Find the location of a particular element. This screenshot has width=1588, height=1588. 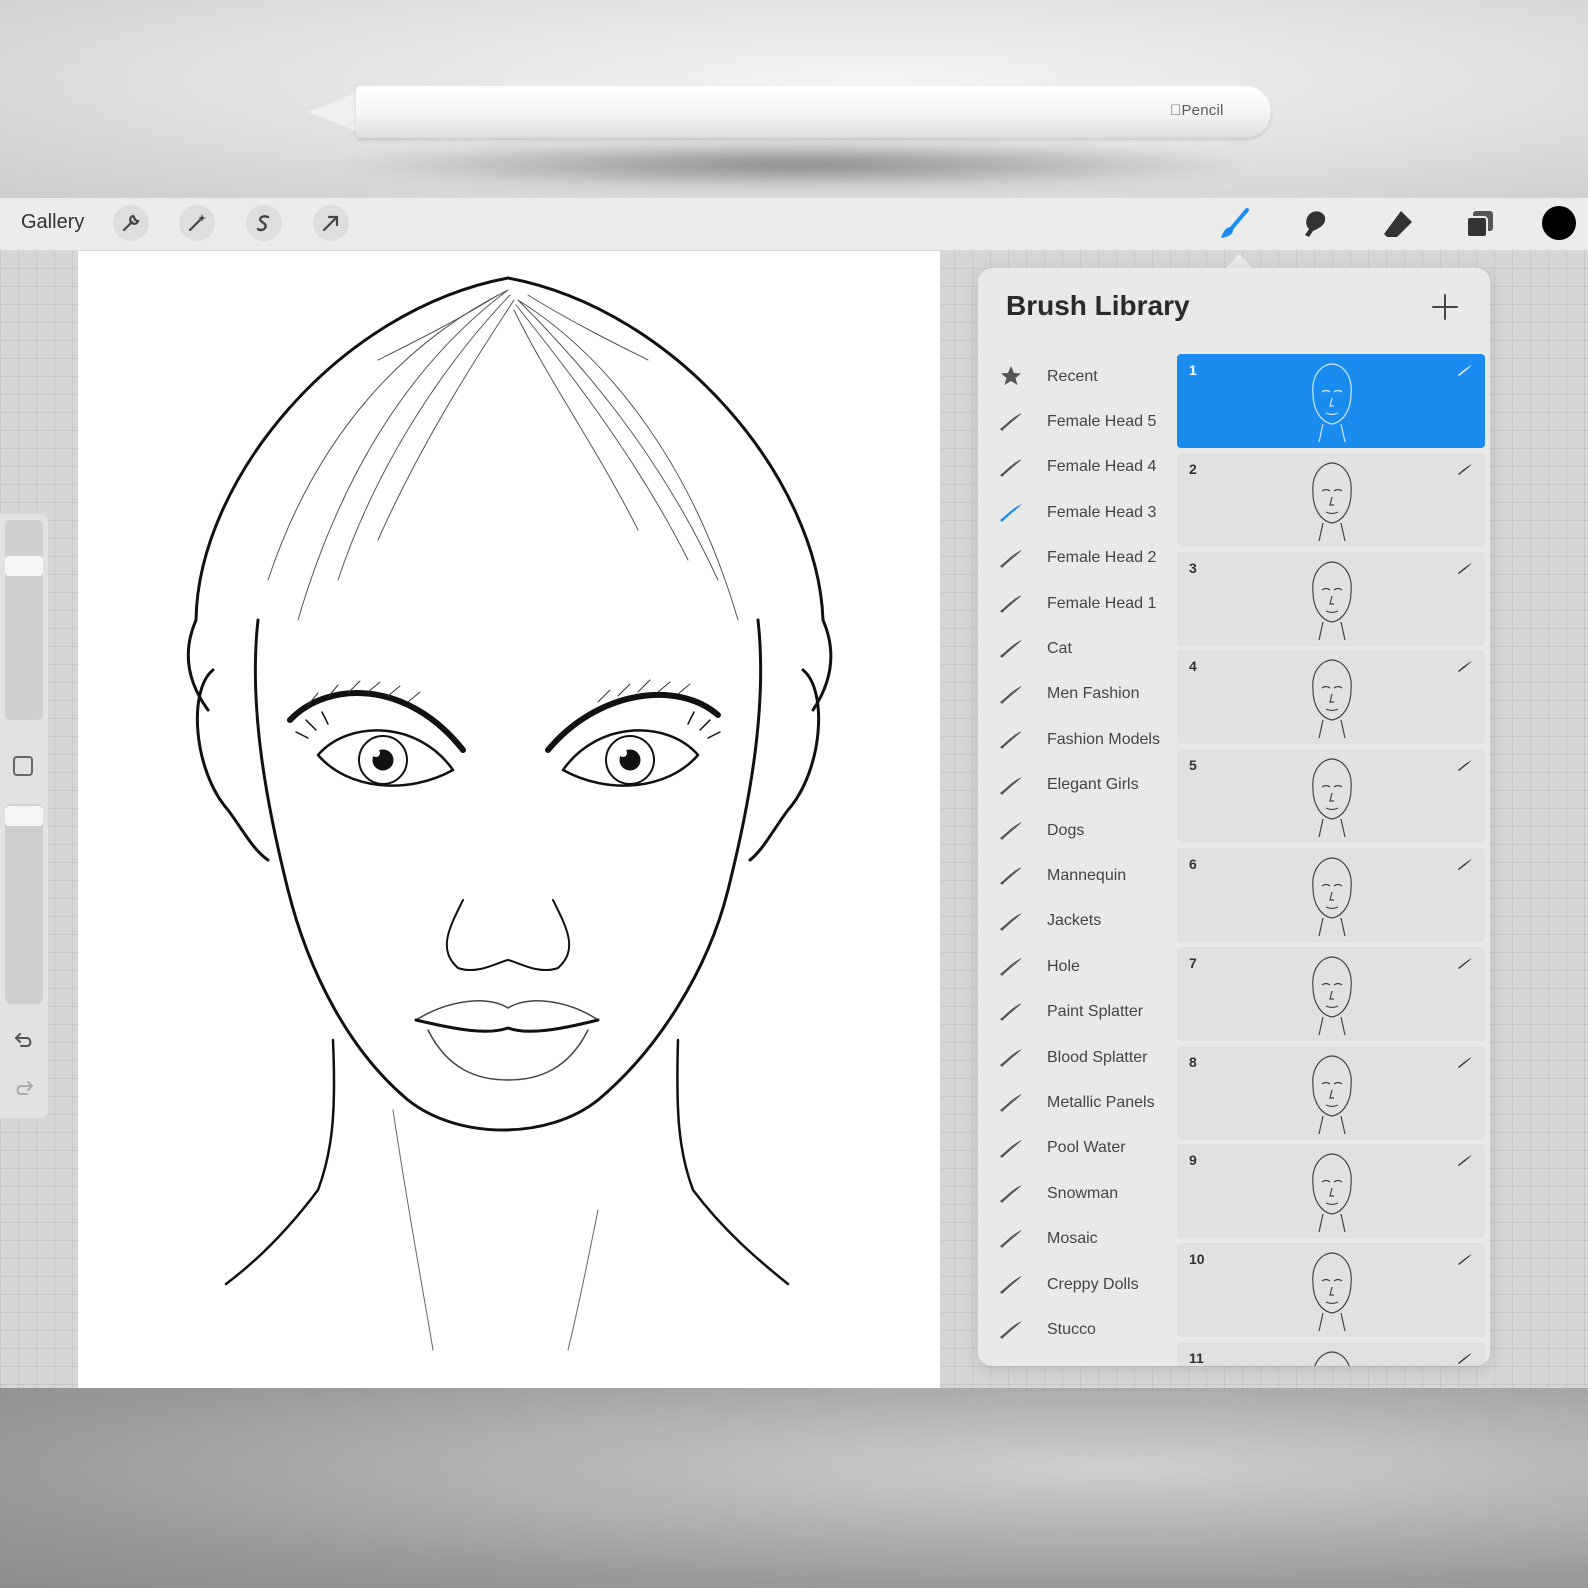

brush-item: 8 is located at coordinates (1331, 1092).